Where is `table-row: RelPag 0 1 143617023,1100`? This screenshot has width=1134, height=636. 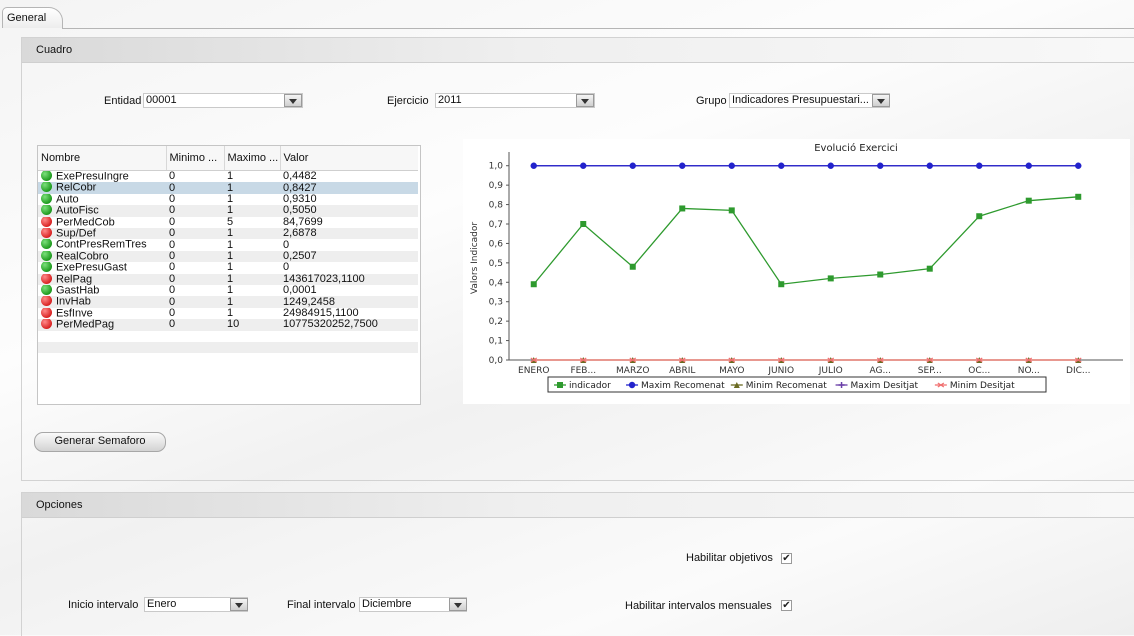
table-row: RelPag 0 1 143617023,1100 is located at coordinates (228, 279).